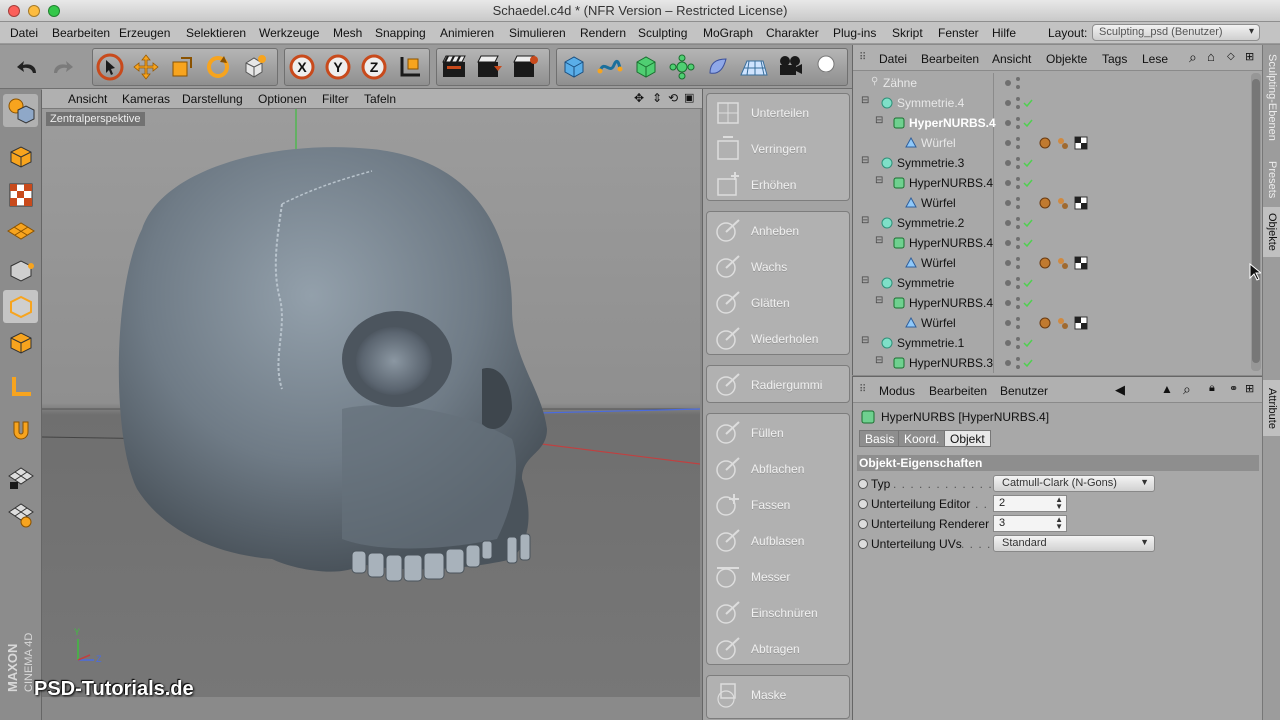 This screenshot has height=720, width=1280. I want to click on rotate-tool-button, so click(218, 67).